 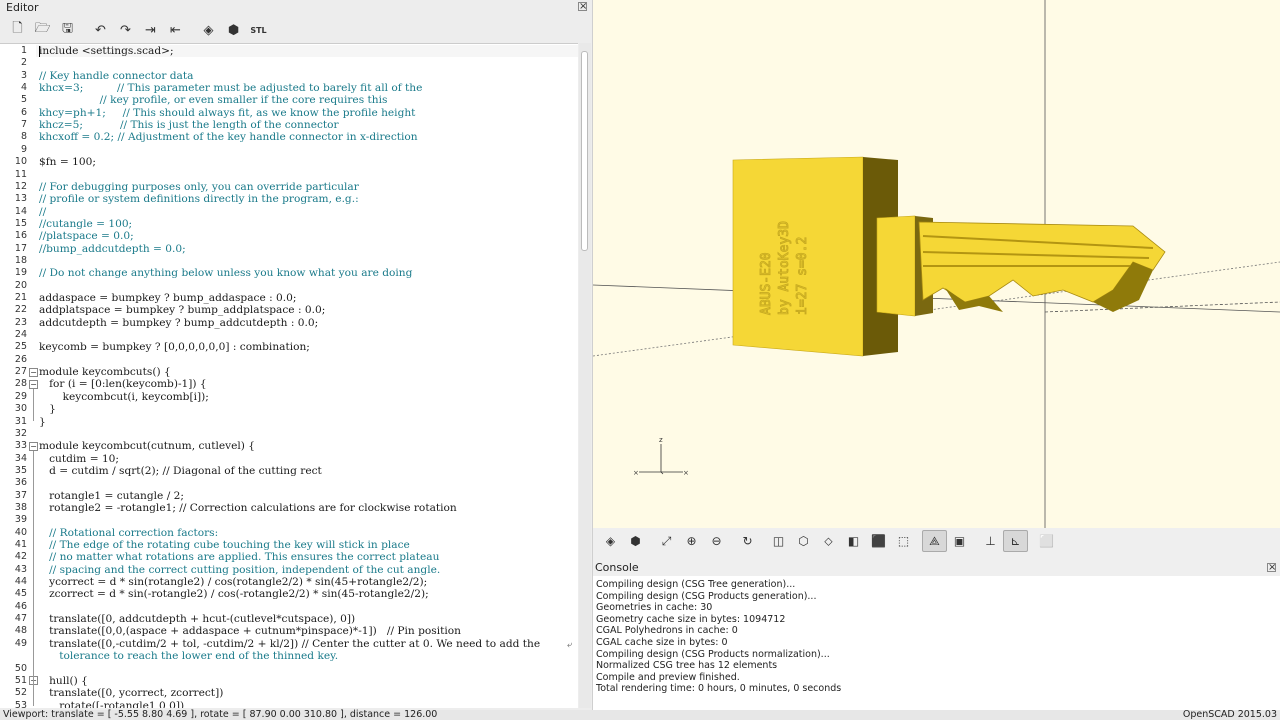 I want to click on engraving-line-1: ABUS-E20, so click(x=766, y=283).